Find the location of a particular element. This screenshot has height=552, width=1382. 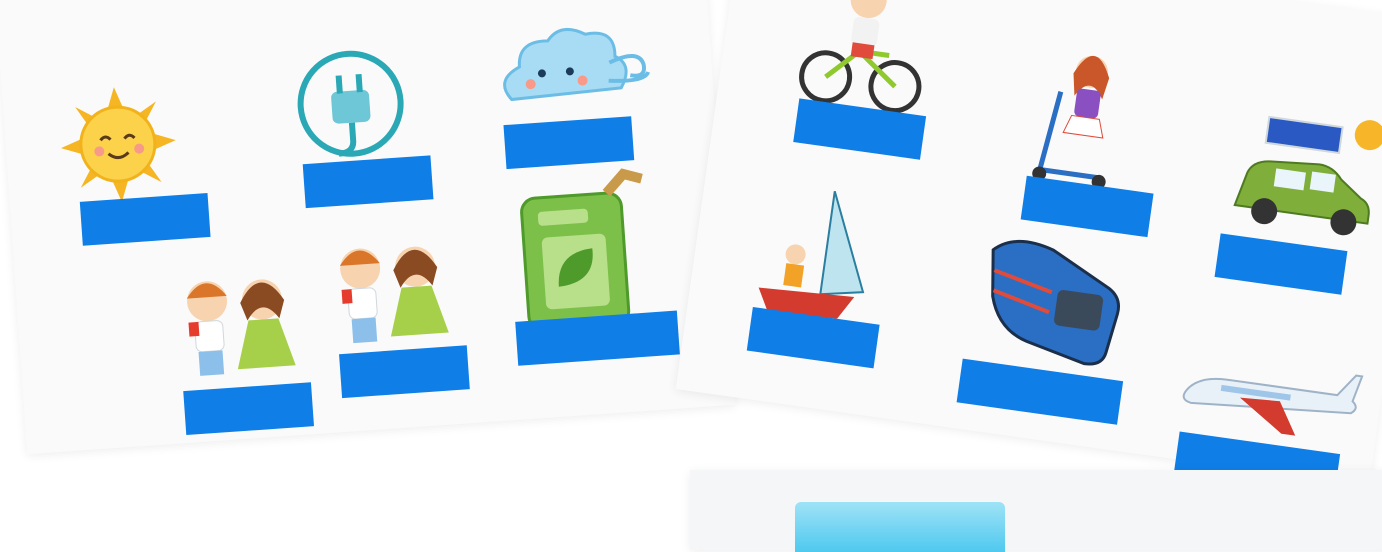

children-dancing-icon is located at coordinates (241, 327).